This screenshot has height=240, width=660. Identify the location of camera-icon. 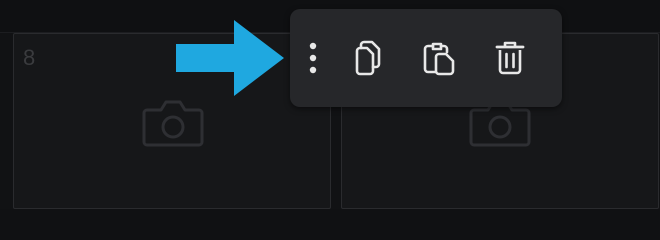
(173, 123).